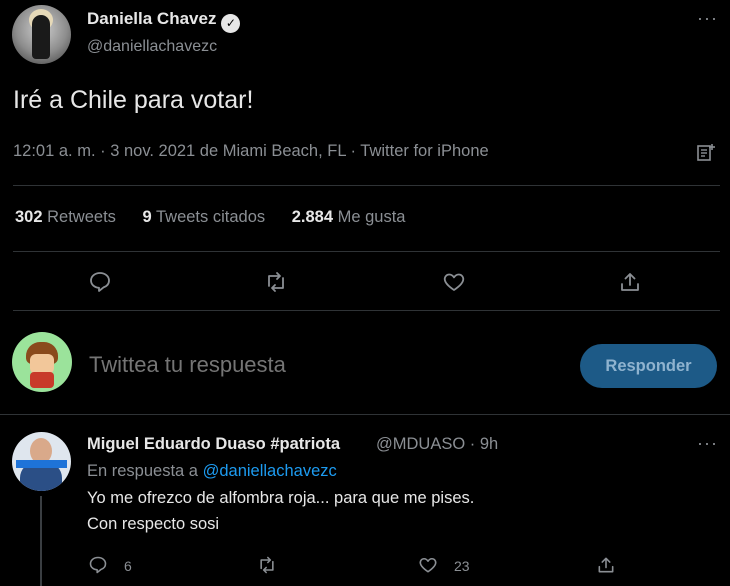  I want to click on like-count: 23, so click(462, 566).